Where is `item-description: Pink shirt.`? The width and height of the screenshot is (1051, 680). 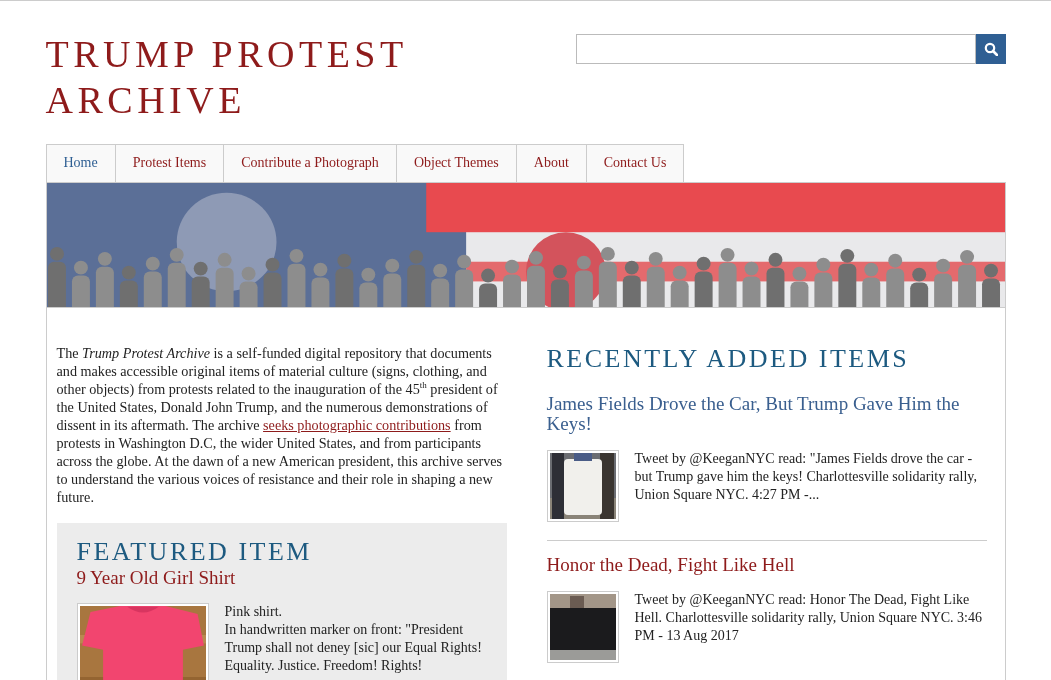
item-description: Pink shirt. is located at coordinates (254, 612).